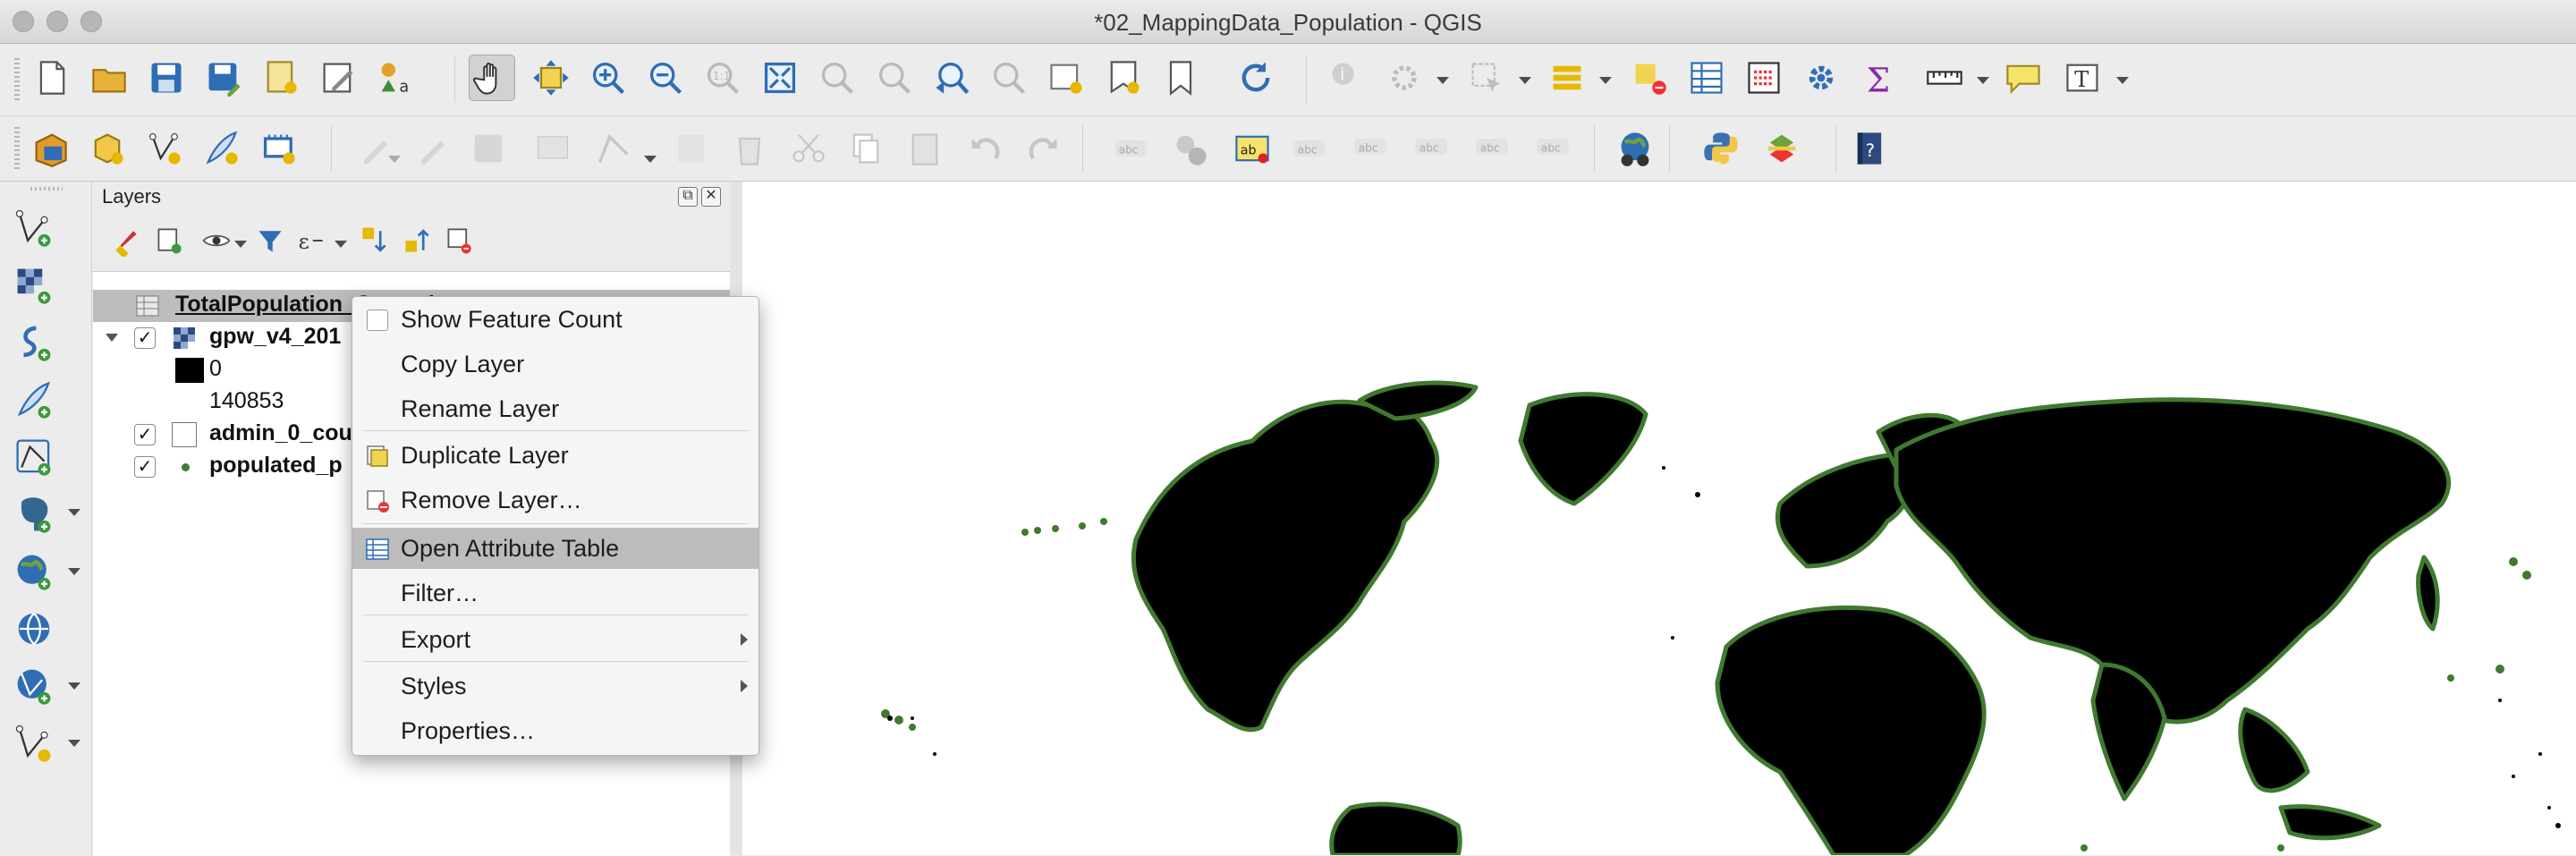 This screenshot has height=856, width=2576. What do you see at coordinates (1043, 148) in the screenshot?
I see `redo-icon` at bounding box center [1043, 148].